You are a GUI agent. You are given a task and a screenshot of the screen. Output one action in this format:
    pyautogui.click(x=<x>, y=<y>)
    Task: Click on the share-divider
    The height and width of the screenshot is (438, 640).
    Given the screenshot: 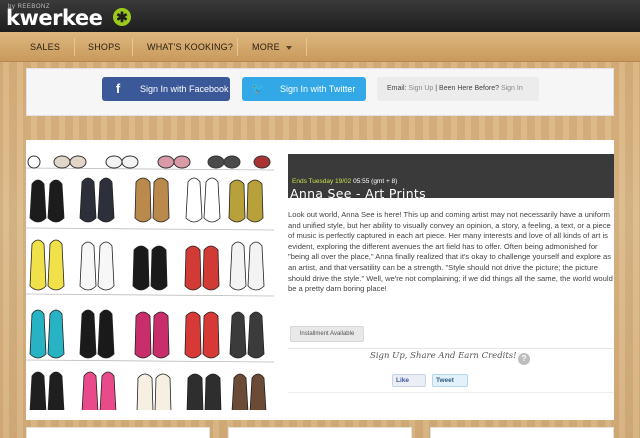 What is the action you would take?
    pyautogui.click(x=451, y=348)
    